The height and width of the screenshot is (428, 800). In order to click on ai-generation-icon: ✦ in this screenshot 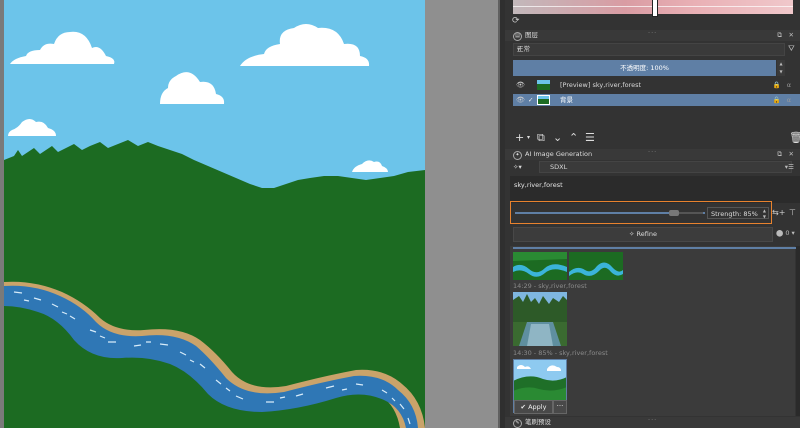, I will do `click(517, 155)`.